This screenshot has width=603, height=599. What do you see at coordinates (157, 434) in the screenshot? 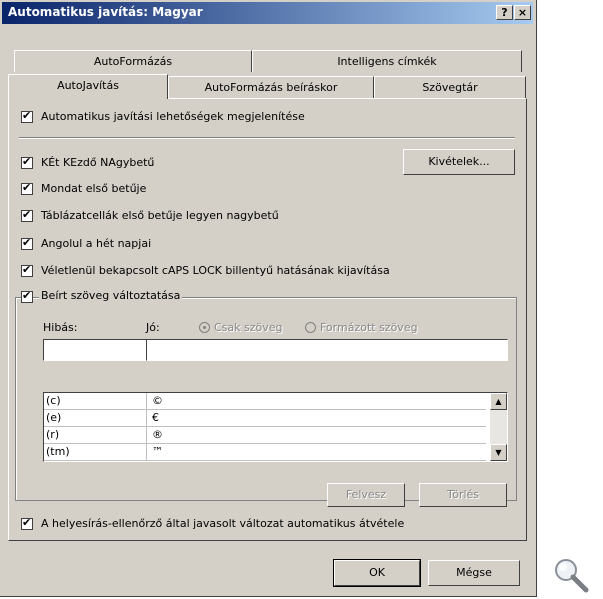
I see `list-row-right: ®` at bounding box center [157, 434].